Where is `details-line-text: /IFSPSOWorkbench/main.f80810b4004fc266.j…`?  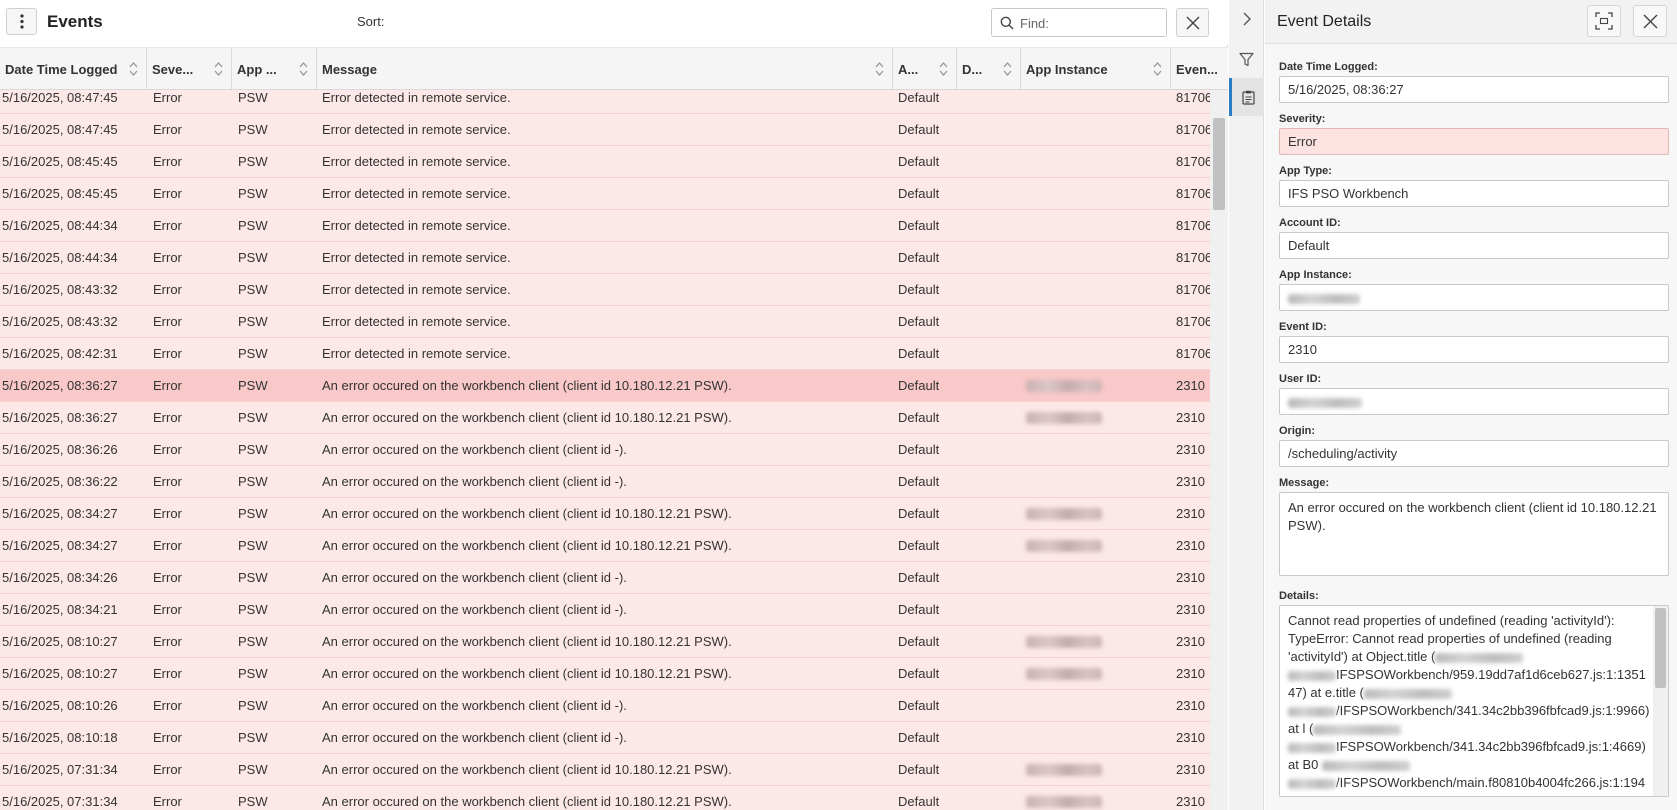
details-line-text: /IFSPSOWorkbench/main.f80810b4004fc266.j… is located at coordinates (1491, 782).